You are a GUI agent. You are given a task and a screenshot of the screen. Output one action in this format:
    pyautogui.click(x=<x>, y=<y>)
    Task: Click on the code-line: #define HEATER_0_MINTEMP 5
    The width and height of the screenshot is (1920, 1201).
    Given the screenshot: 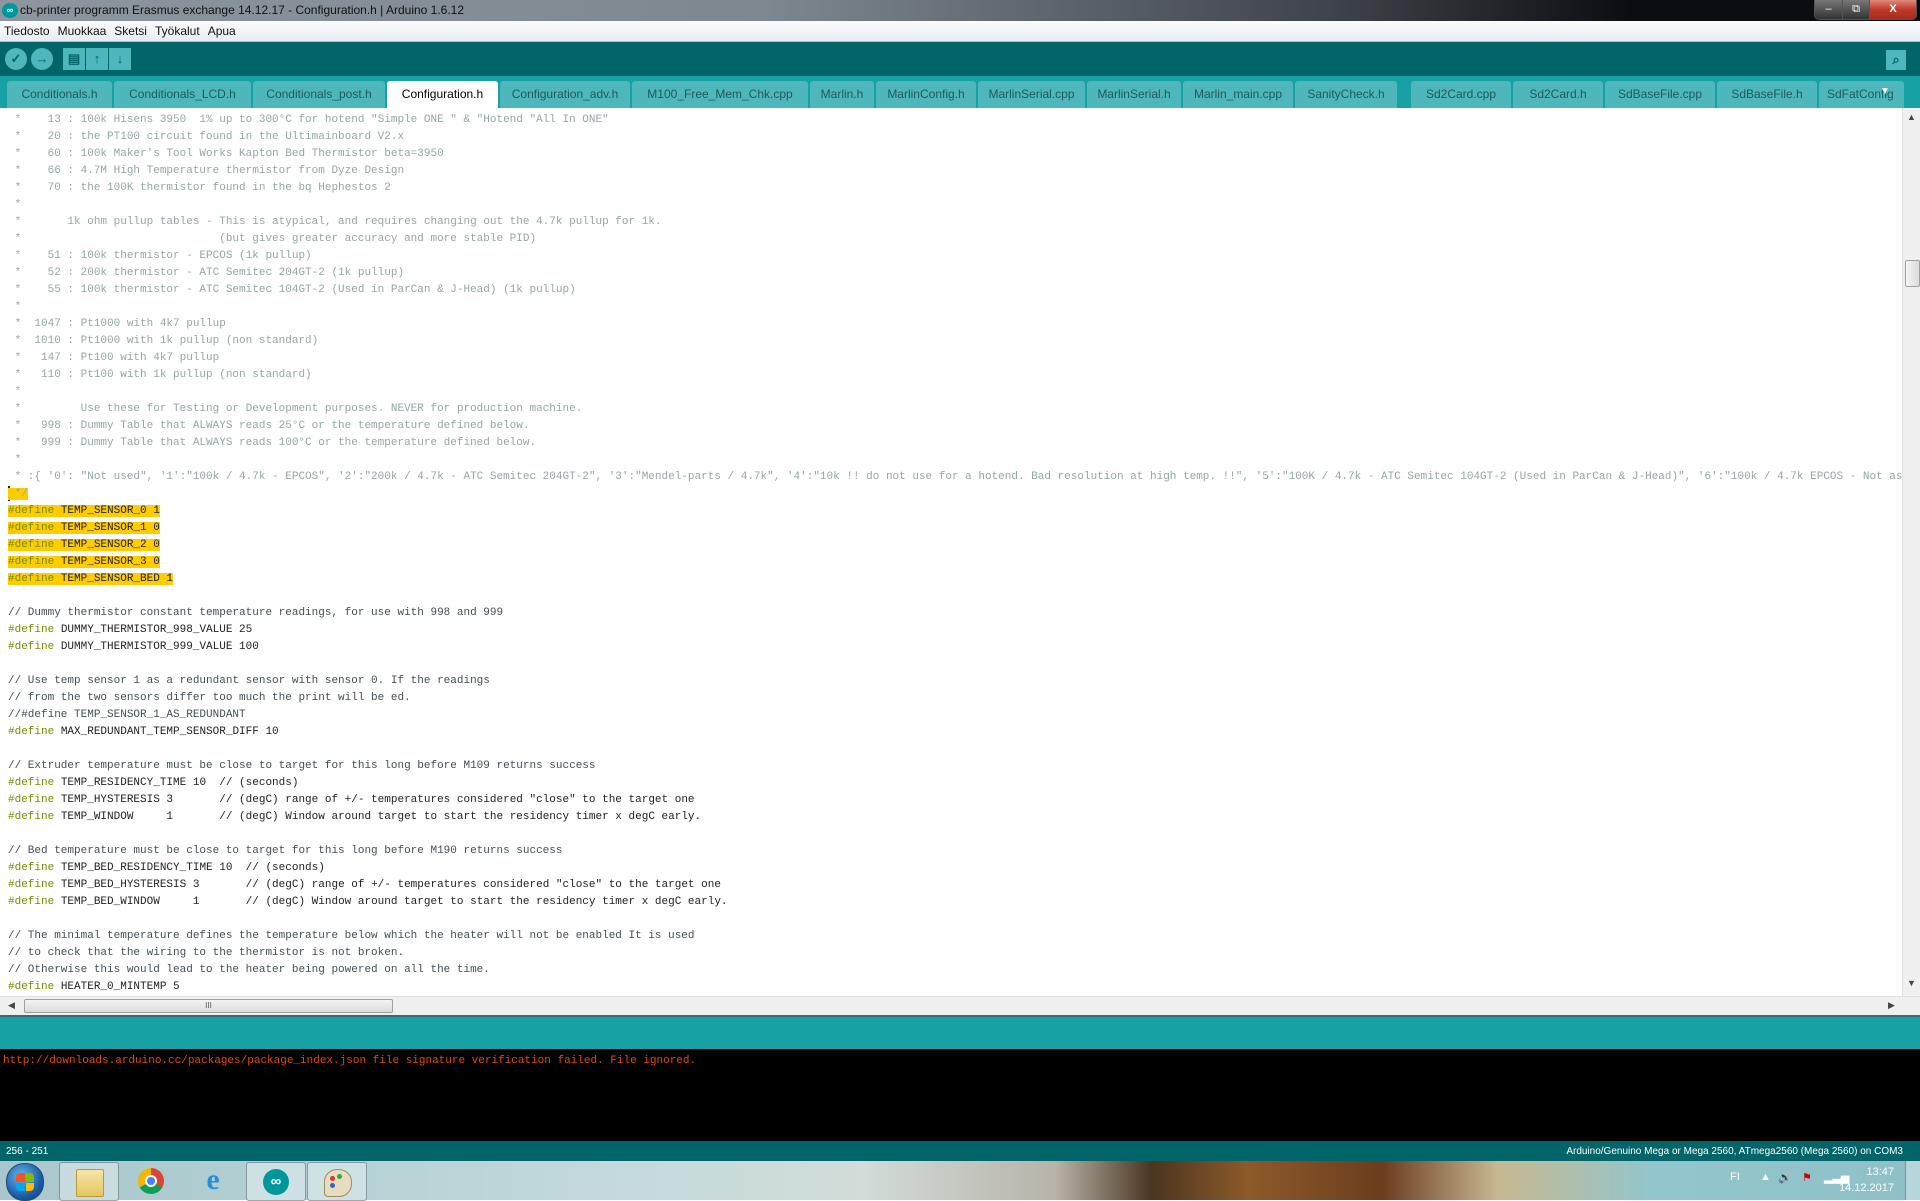 What is the action you would take?
    pyautogui.click(x=955, y=987)
    